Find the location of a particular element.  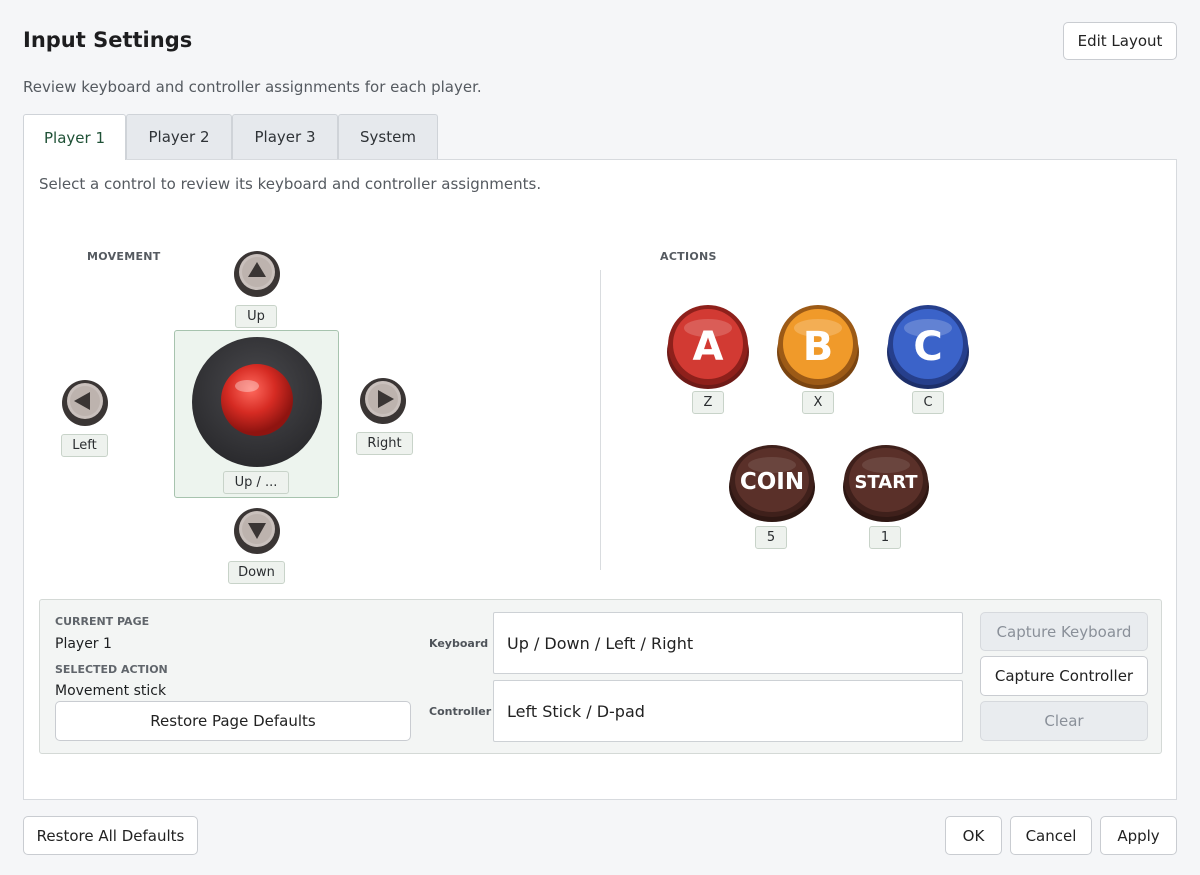

keyboard-field: Up / Down / Left / Right is located at coordinates (728, 643).